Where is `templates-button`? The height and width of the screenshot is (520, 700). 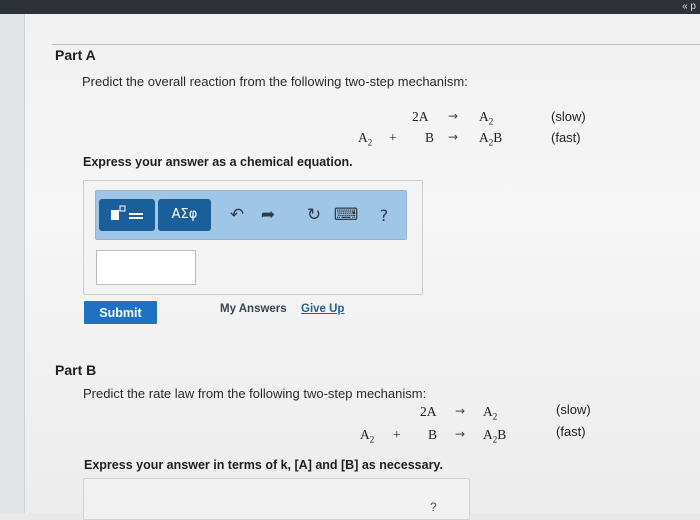 templates-button is located at coordinates (127, 215).